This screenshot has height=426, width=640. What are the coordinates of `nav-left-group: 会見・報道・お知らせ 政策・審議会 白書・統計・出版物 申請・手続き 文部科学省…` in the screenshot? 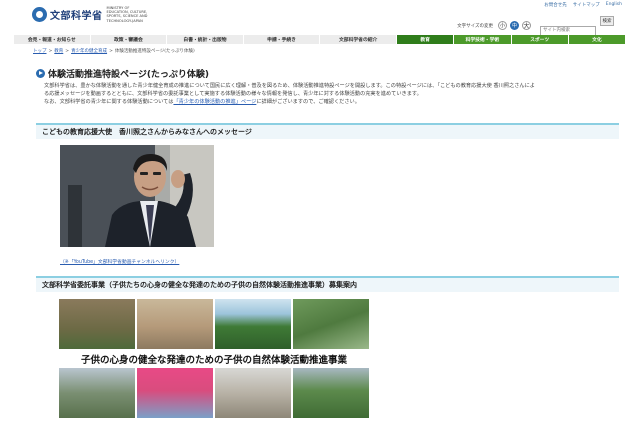 It's located at (205, 39).